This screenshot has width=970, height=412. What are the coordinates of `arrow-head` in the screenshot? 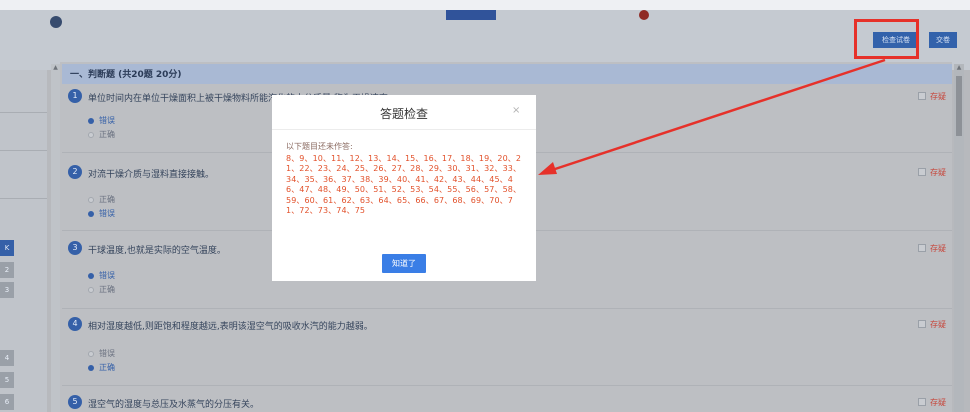 It's located at (547, 168).